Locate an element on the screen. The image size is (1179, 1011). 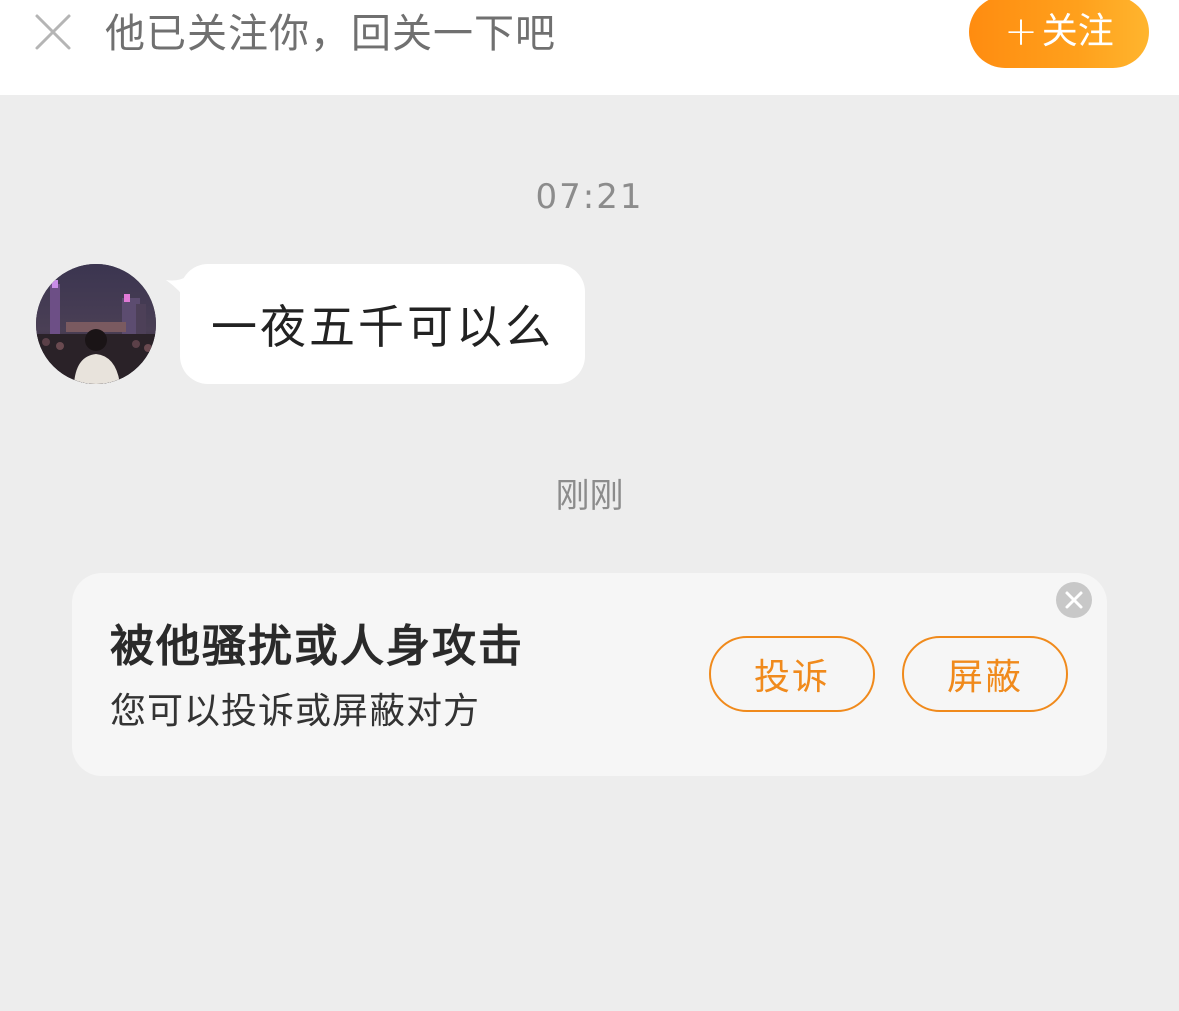
report-card-subtitle: 您可以投诉或屏蔽对方 is located at coordinates (295, 711).